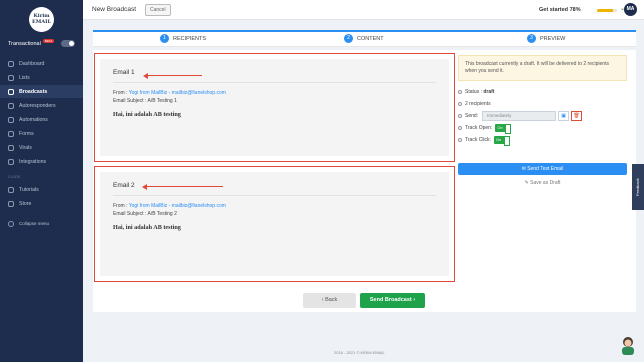 The width and height of the screenshot is (644, 362). Describe the element at coordinates (554, 10) in the screenshot. I see `get-started-text: Get started` at that location.